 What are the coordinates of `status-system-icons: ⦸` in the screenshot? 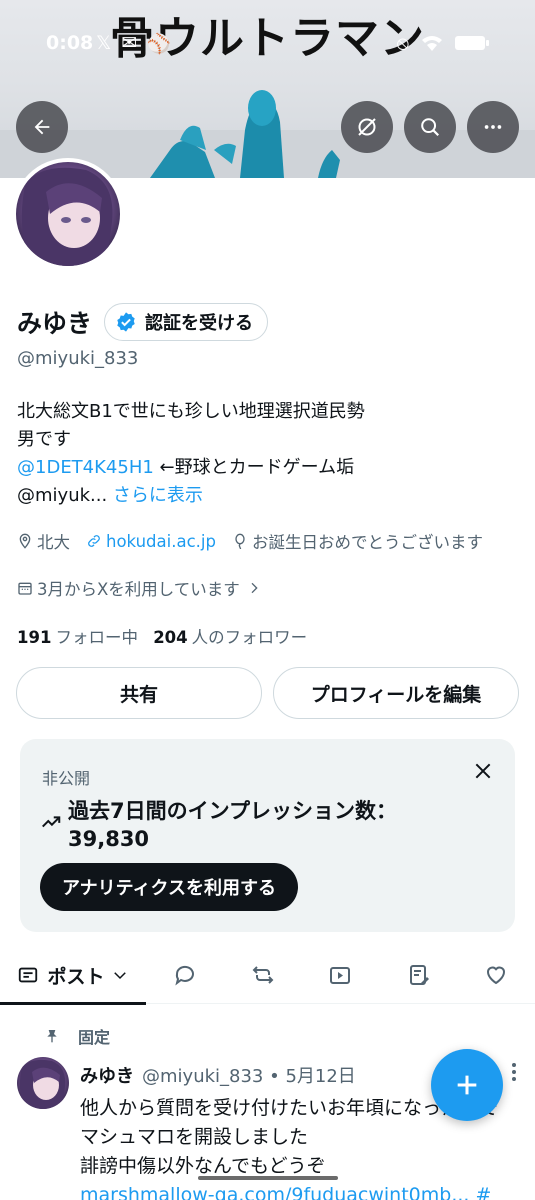 It's located at (443, 43).